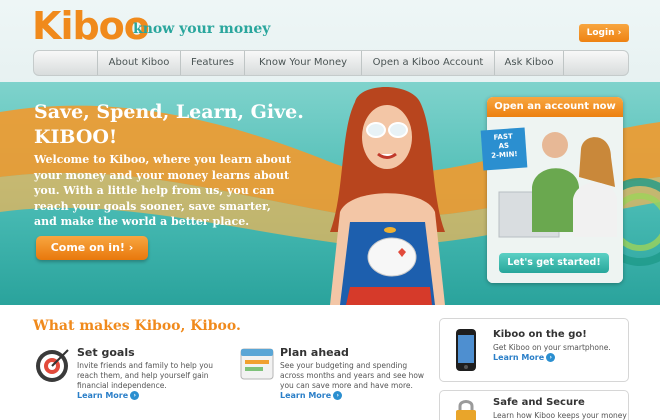 This screenshot has width=660, height=420. I want to click on kiboo-logo: Kiboo, so click(91, 26).